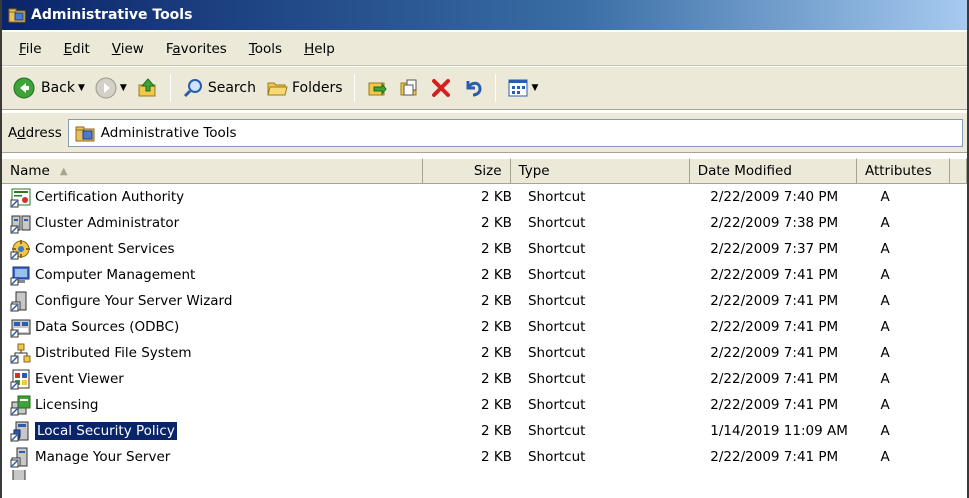 This screenshot has width=969, height=498. I want to click on menu-help: Help, so click(319, 49).